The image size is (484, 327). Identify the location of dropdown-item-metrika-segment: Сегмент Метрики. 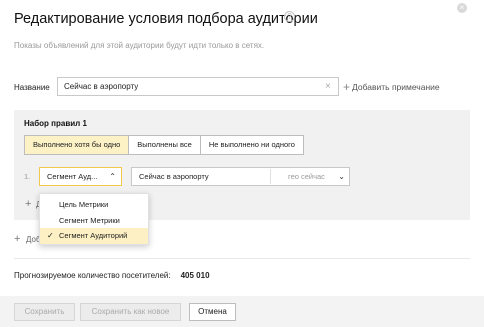
(94, 221).